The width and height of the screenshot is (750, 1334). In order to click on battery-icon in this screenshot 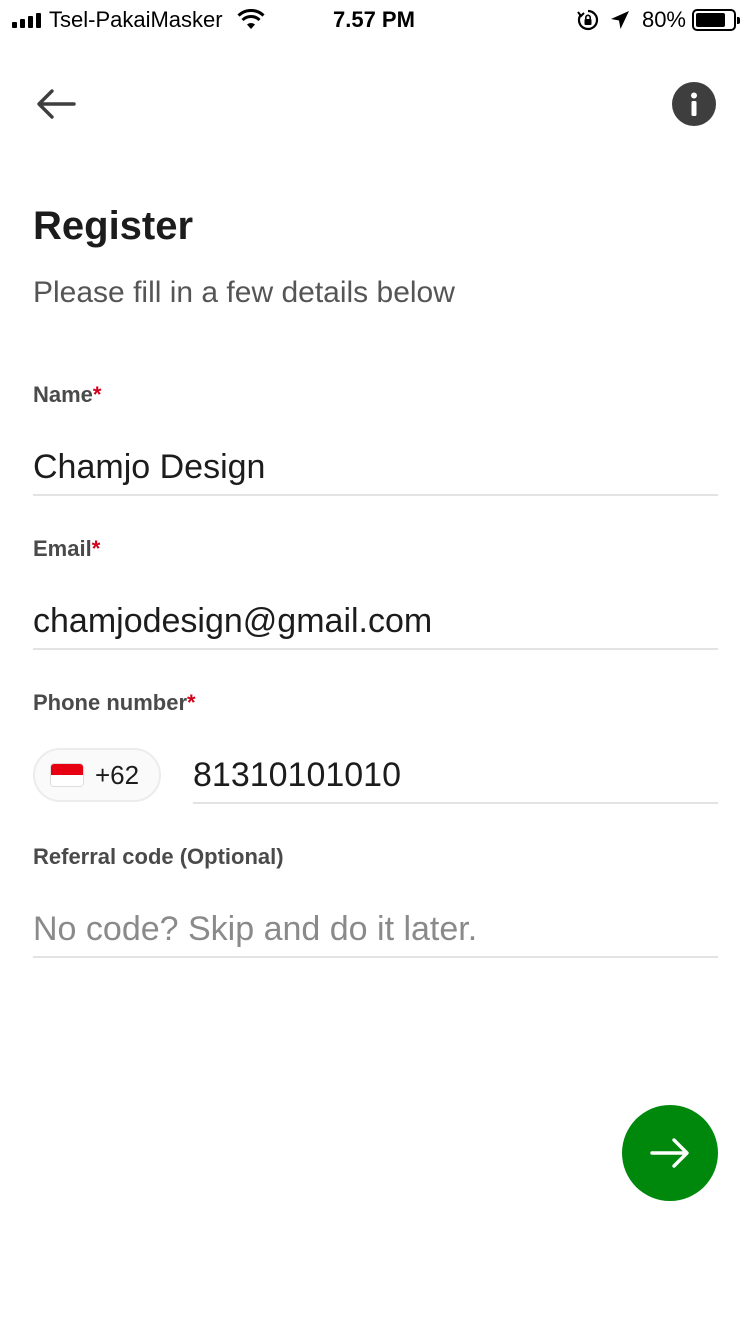, I will do `click(716, 20)`.